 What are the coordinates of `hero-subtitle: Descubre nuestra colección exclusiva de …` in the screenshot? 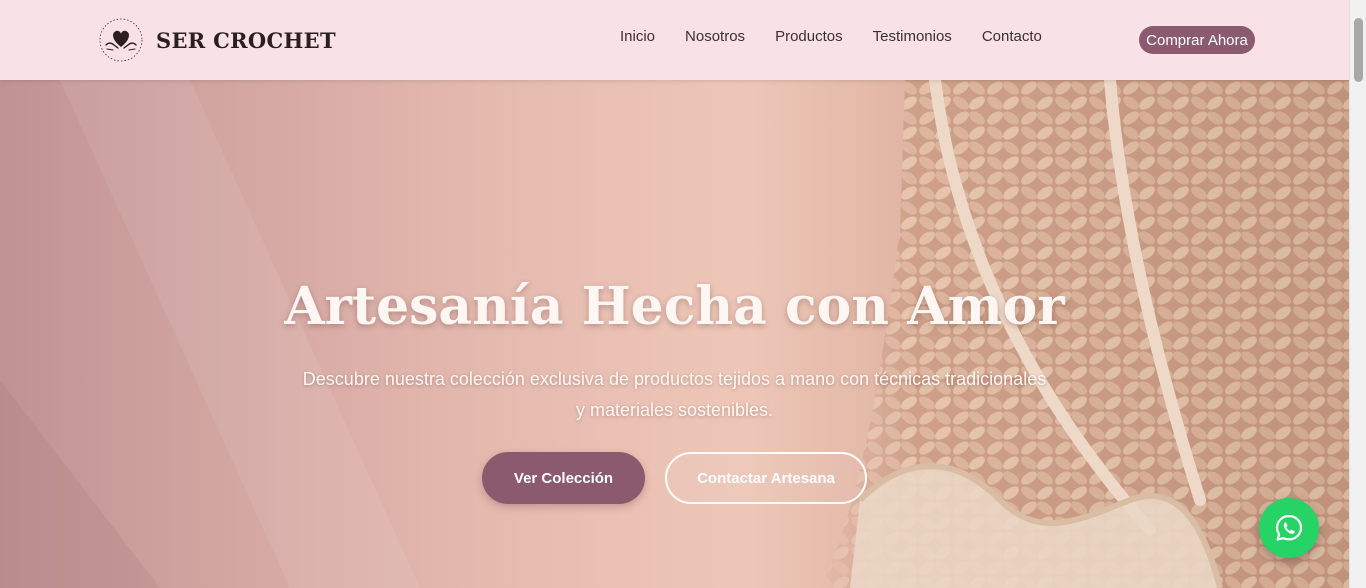 It's located at (674, 394).